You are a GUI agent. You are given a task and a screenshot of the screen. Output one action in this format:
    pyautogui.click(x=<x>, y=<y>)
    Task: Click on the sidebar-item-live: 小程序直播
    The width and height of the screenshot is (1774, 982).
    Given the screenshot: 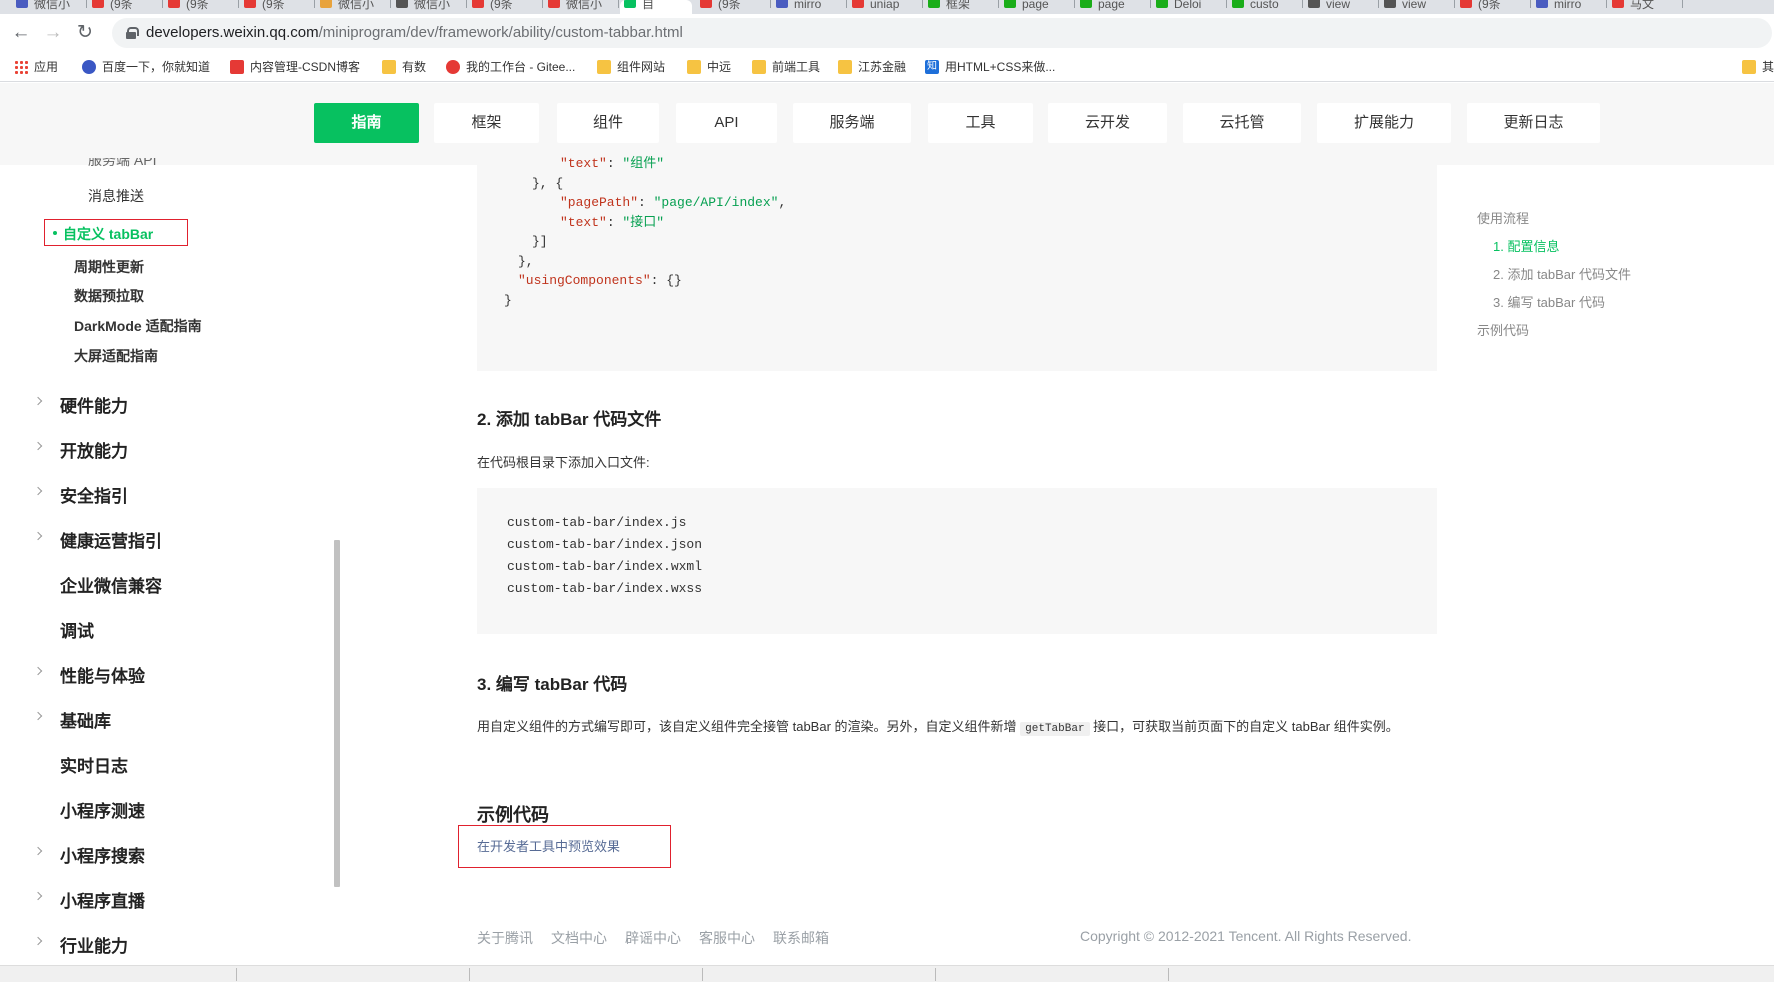 What is the action you would take?
    pyautogui.click(x=102, y=899)
    